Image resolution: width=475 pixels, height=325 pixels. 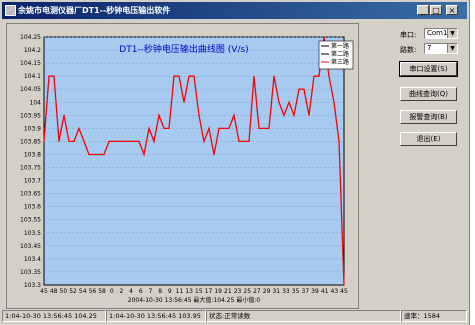 I want to click on channel-label: 路数:, so click(x=408, y=50).